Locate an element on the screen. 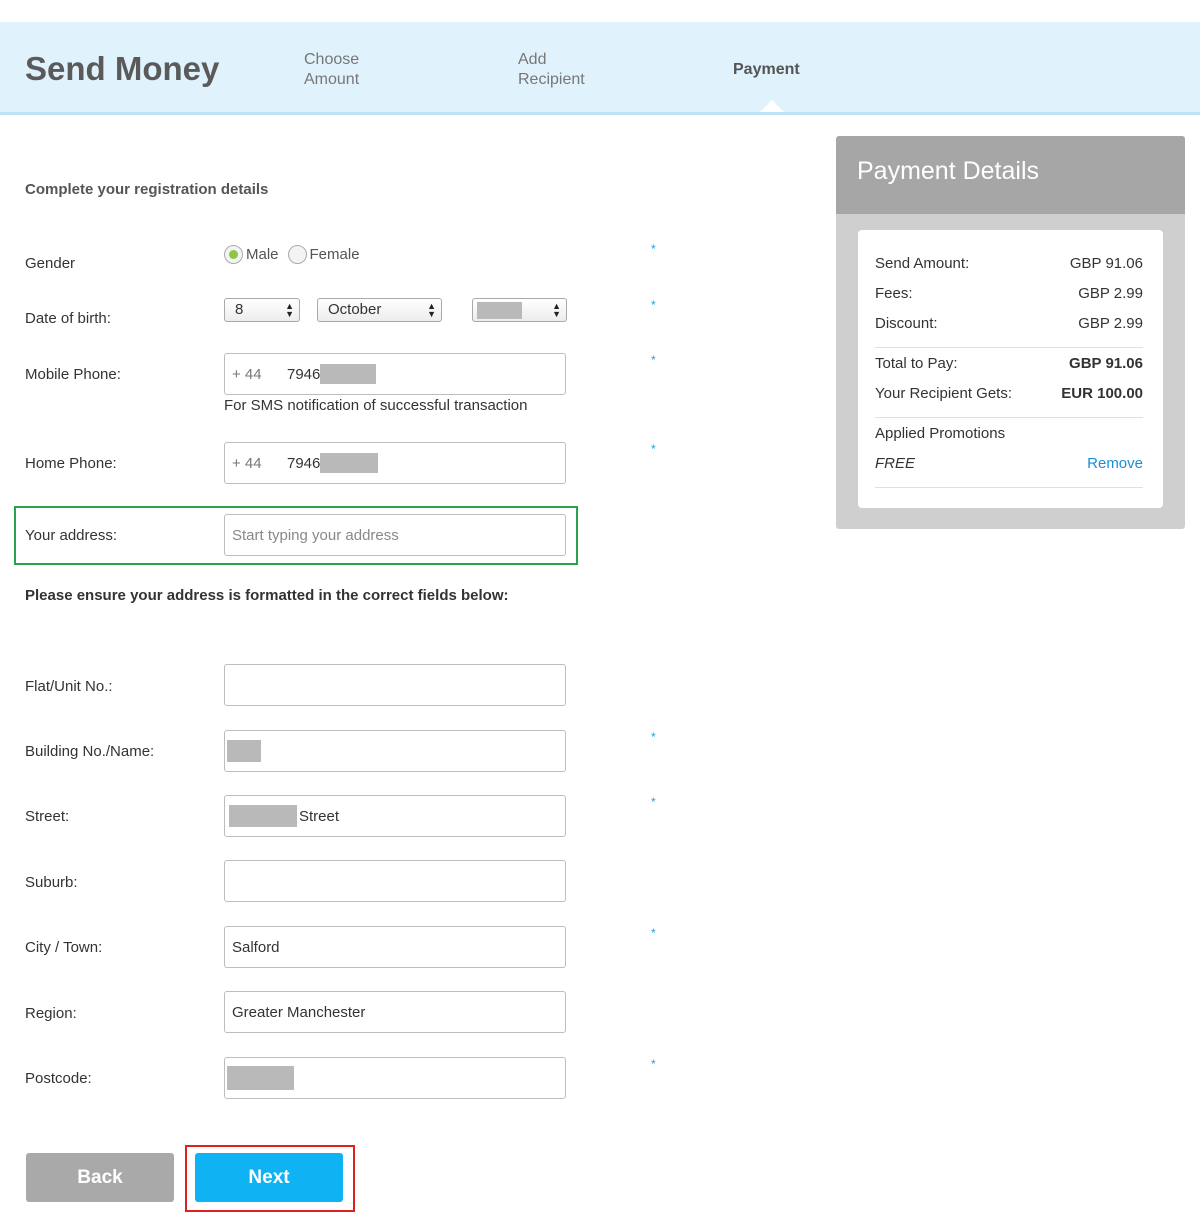 The image size is (1200, 1227). section-title: Complete your registration details is located at coordinates (147, 189).